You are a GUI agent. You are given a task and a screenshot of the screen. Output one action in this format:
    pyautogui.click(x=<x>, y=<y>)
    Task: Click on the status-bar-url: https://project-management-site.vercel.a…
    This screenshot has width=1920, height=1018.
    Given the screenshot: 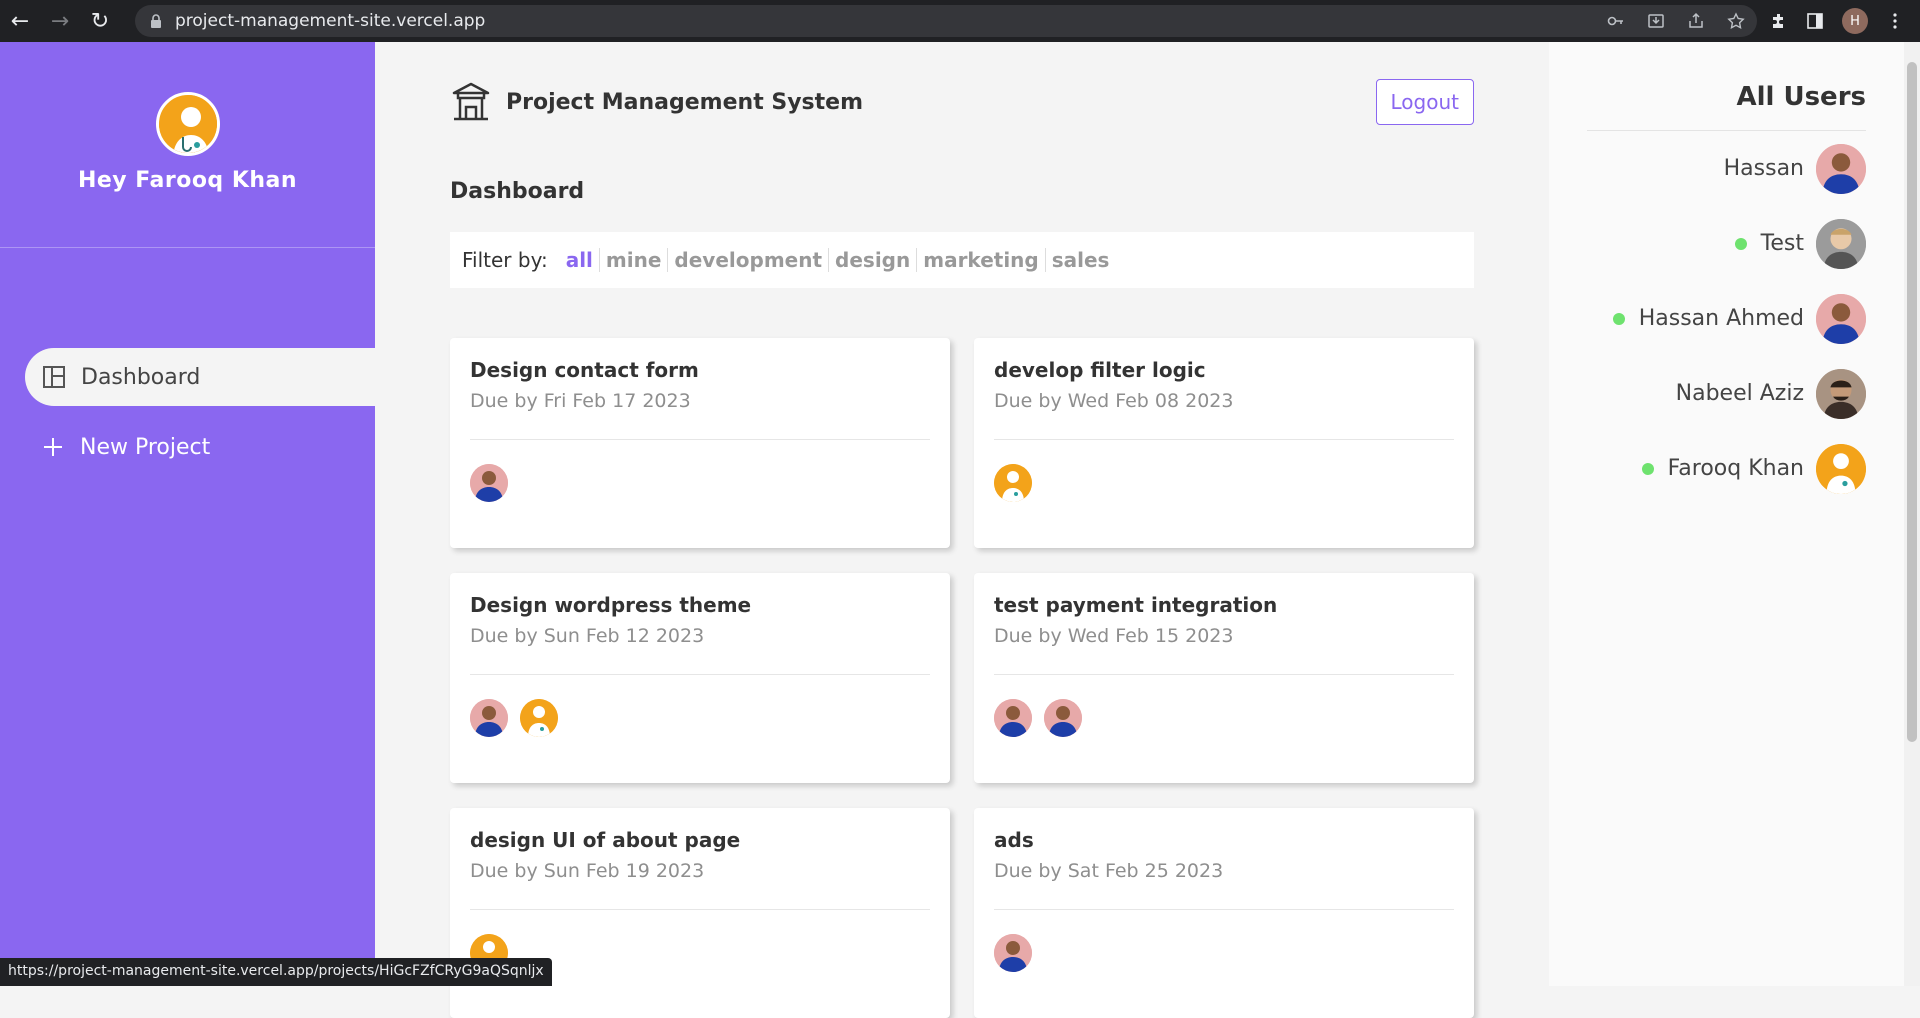 What is the action you would take?
    pyautogui.click(x=276, y=972)
    